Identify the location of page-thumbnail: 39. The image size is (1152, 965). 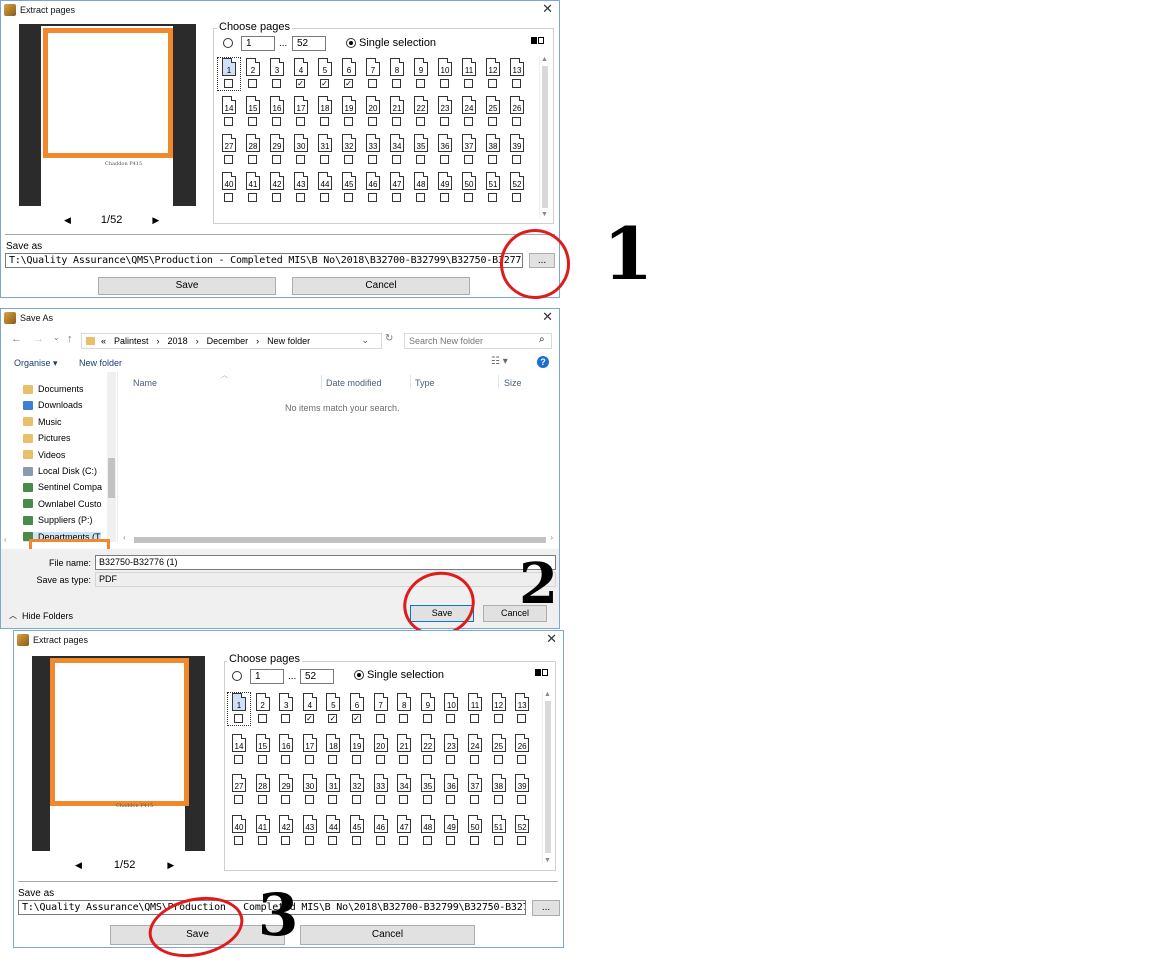
(517, 150).